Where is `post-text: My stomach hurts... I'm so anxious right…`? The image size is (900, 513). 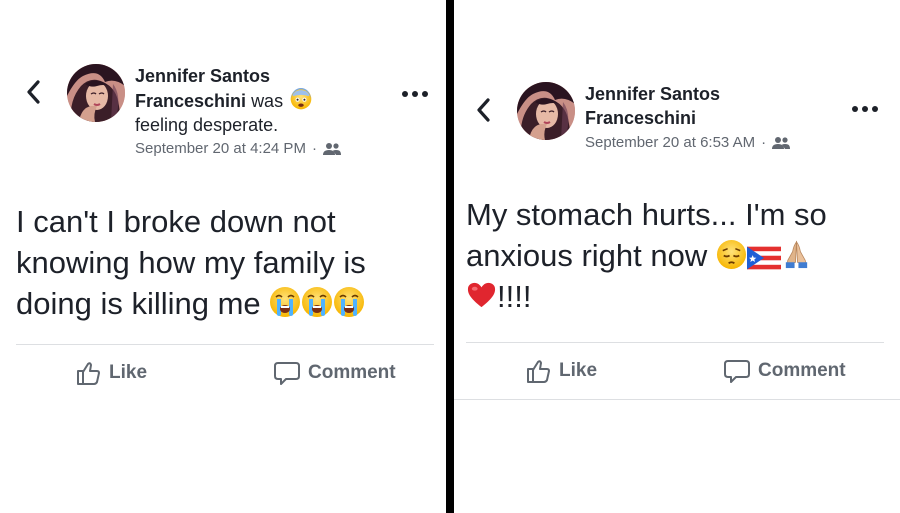
post-text: My stomach hurts... I'm so anxious right… is located at coordinates (676, 255).